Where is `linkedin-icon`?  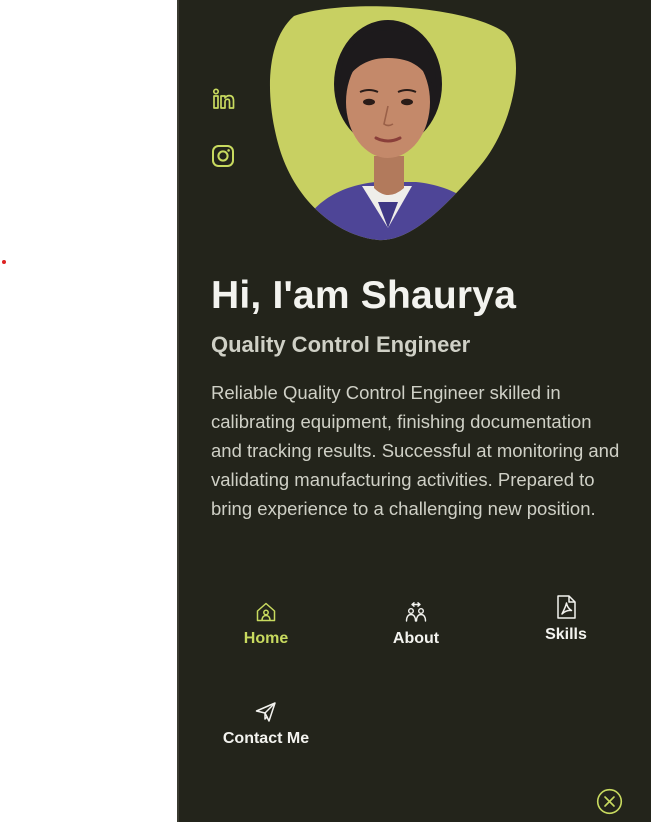 linkedin-icon is located at coordinates (223, 98).